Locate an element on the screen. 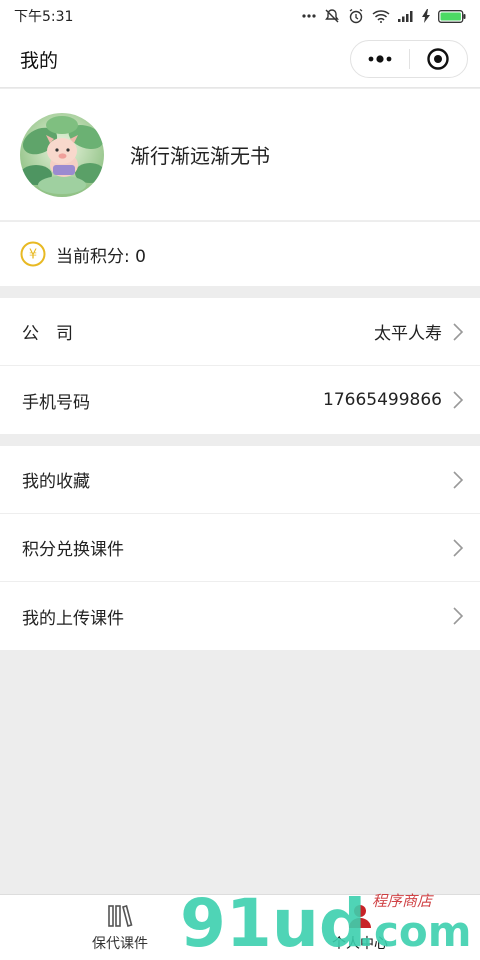  status-icons is located at coordinates (384, 16).